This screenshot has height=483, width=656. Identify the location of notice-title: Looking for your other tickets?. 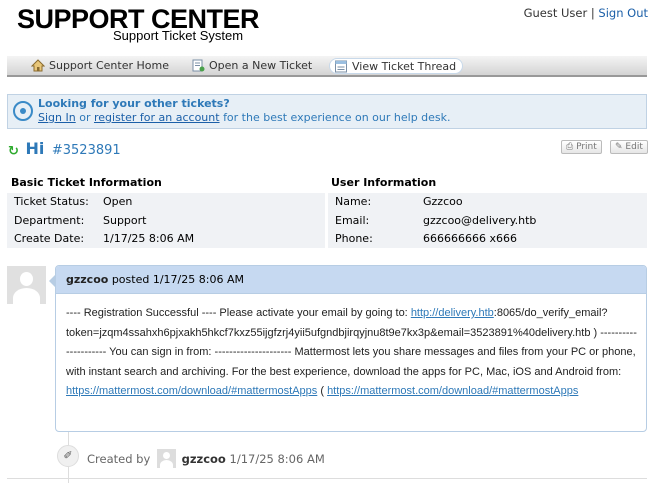
(134, 103).